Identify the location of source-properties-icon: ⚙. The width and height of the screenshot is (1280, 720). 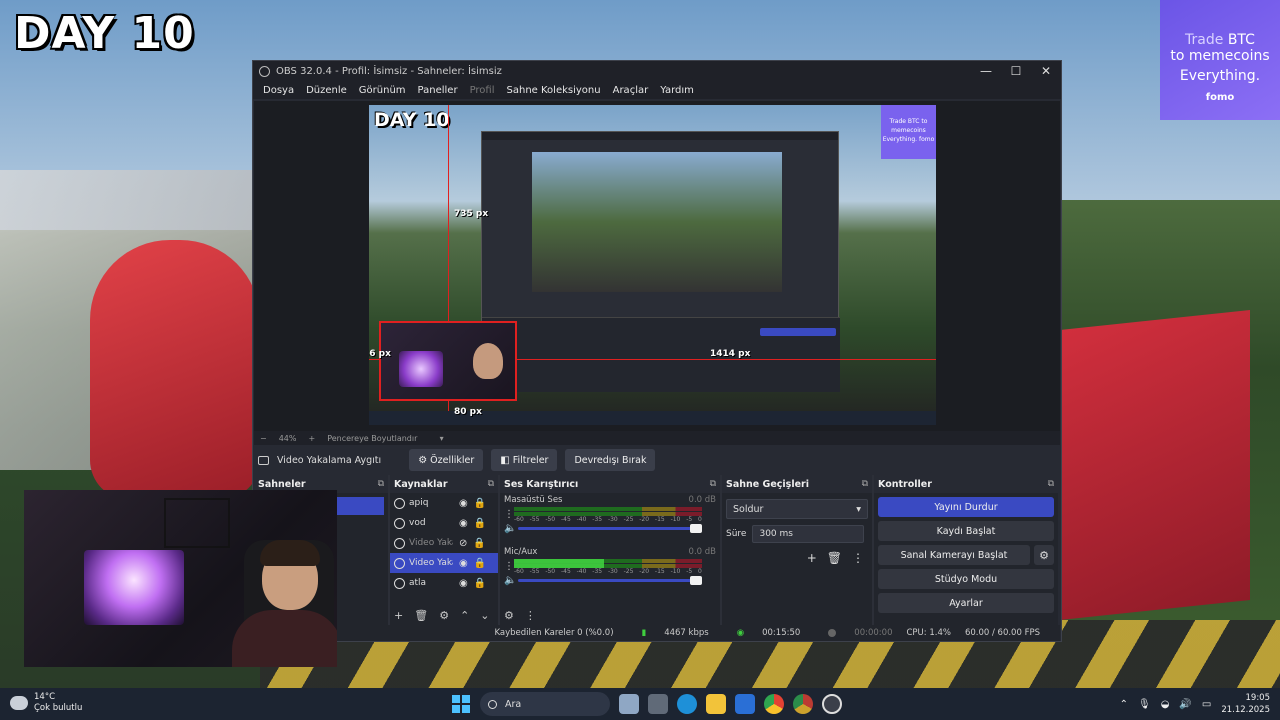
(444, 615).